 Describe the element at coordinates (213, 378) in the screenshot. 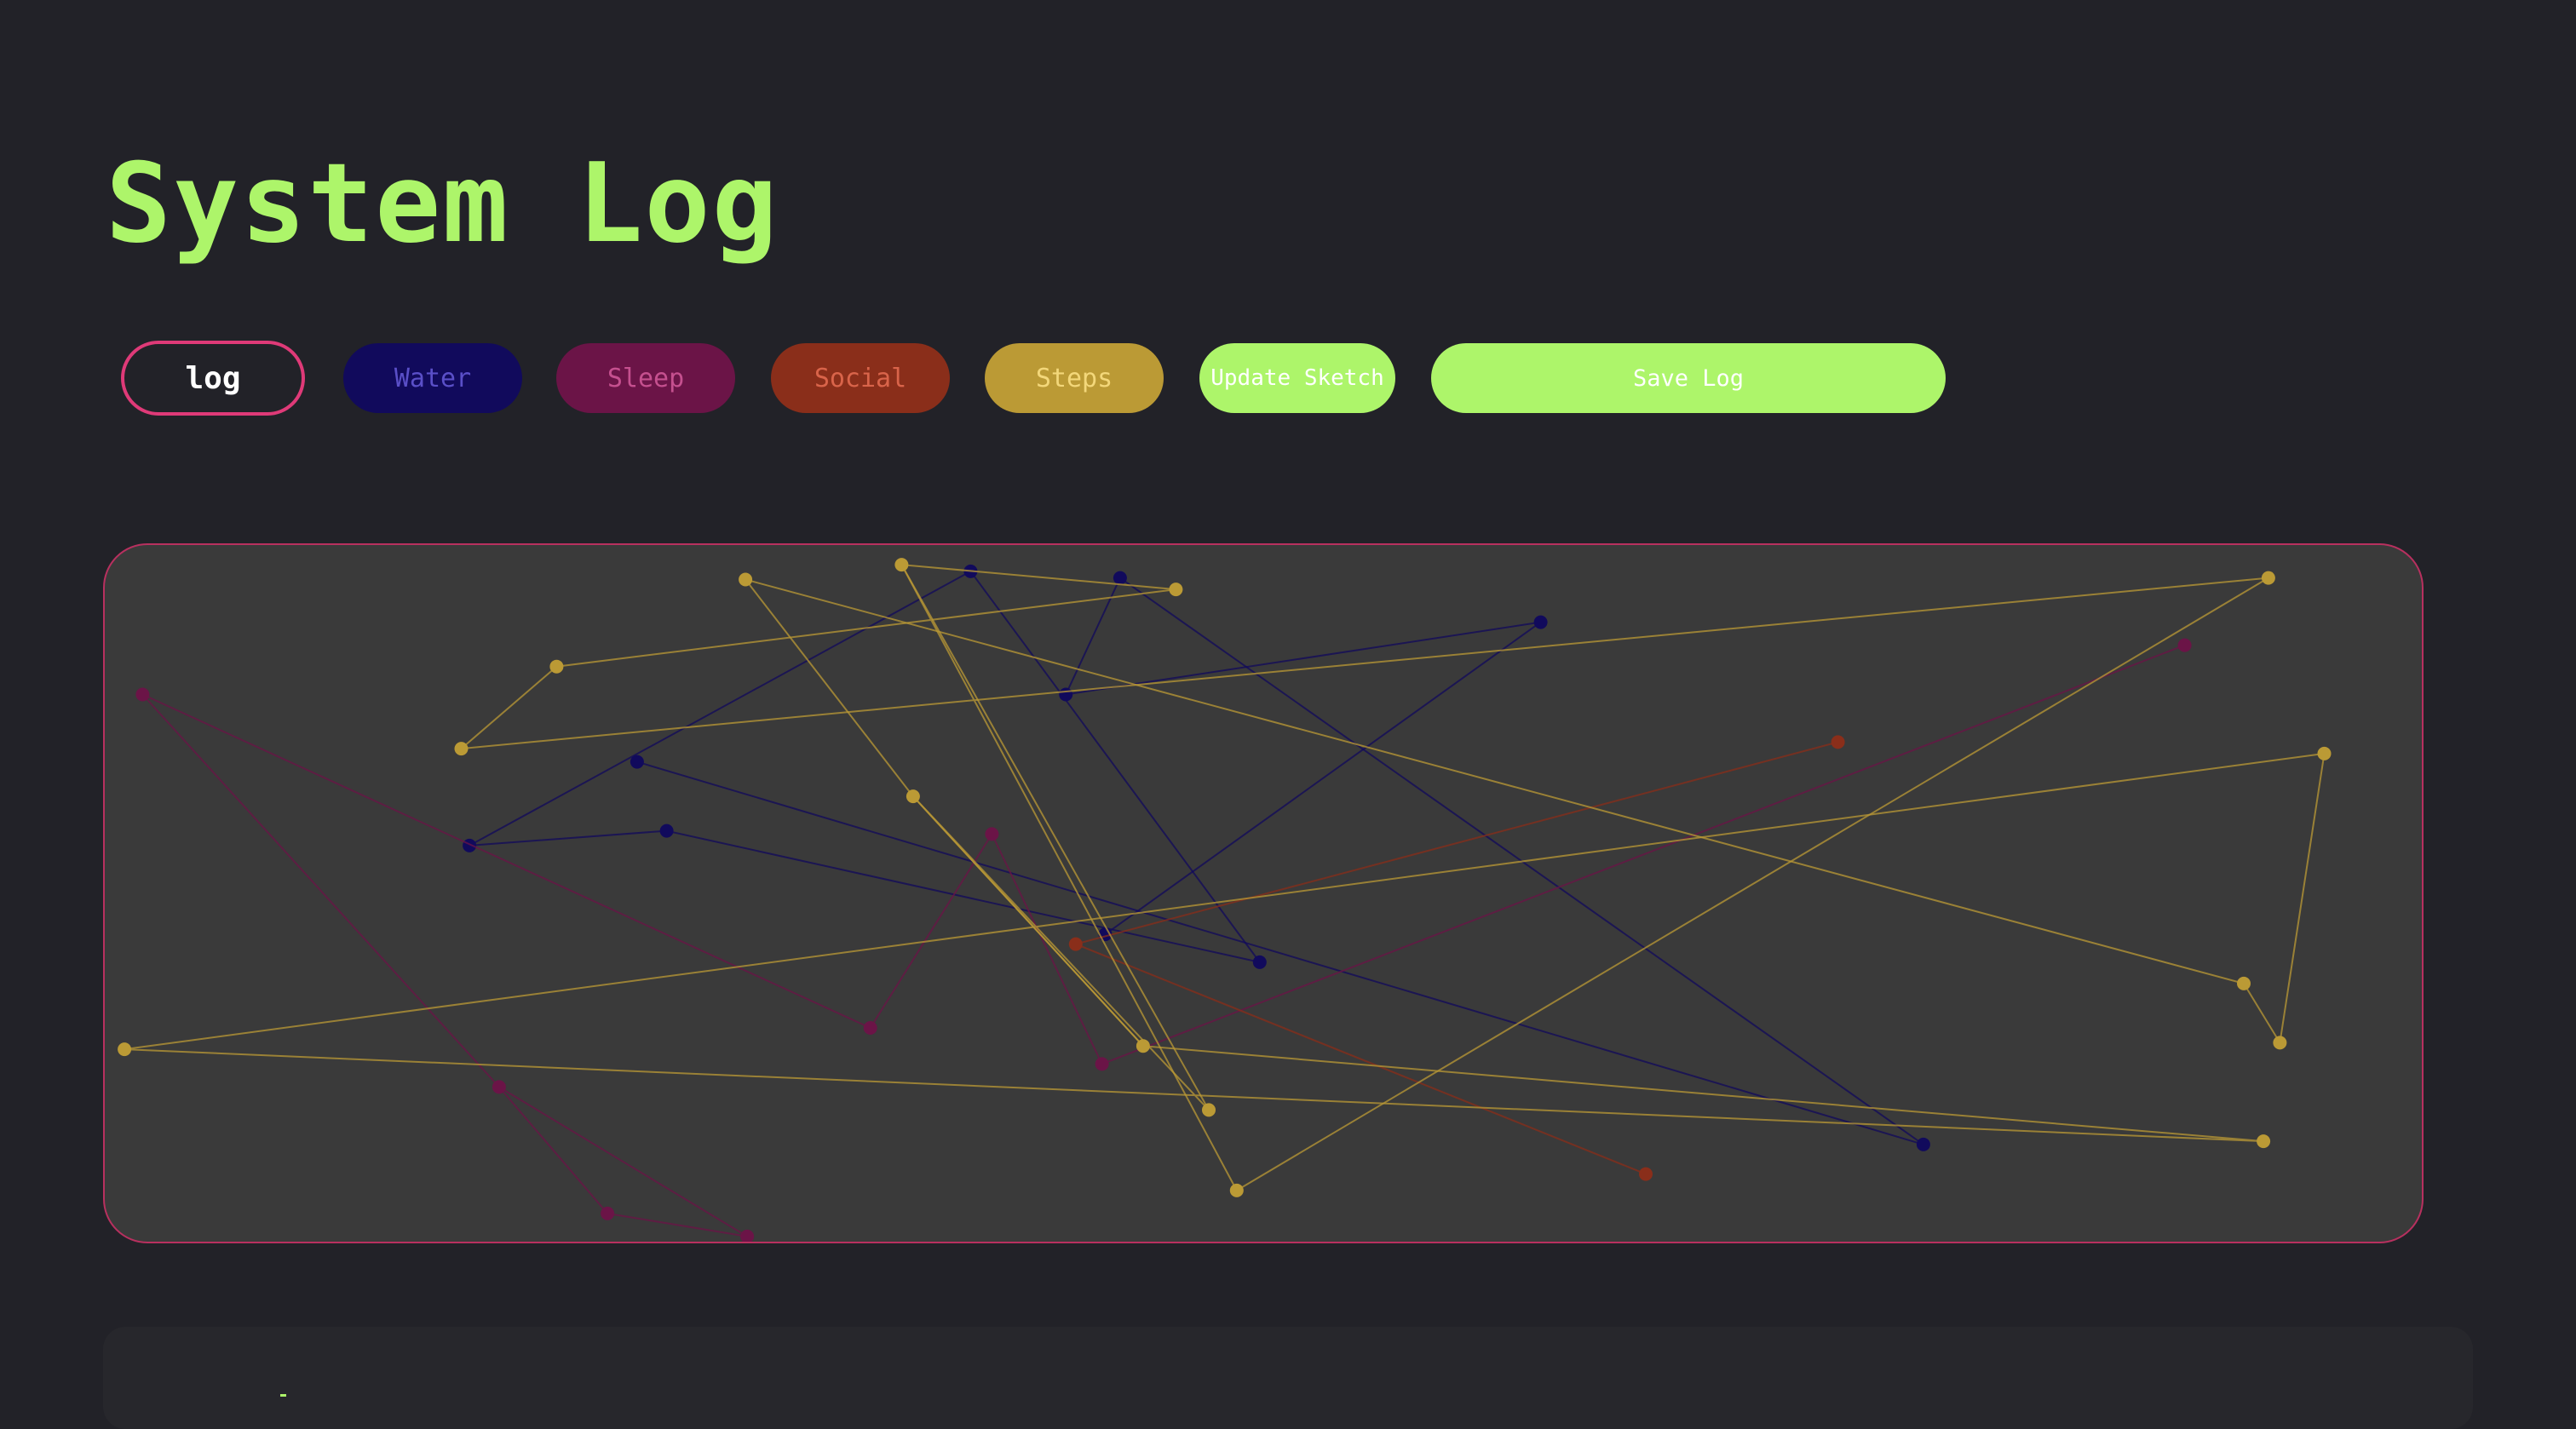

I see `log-button: log` at that location.